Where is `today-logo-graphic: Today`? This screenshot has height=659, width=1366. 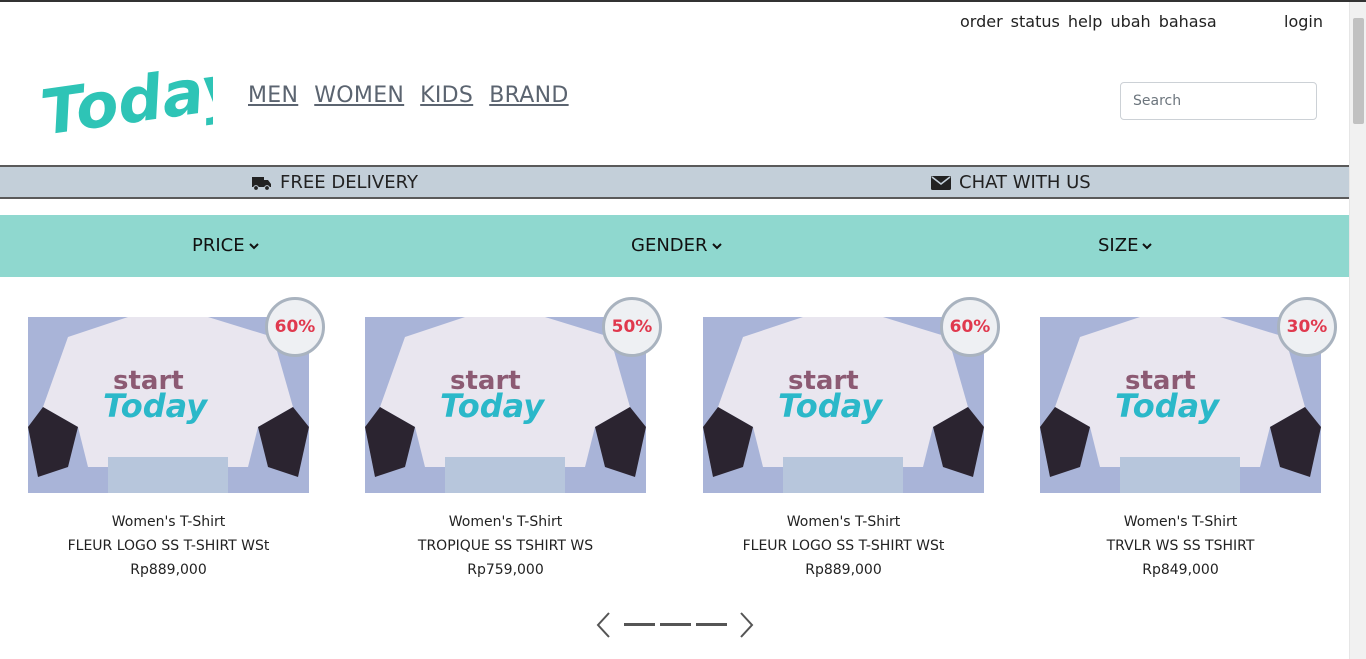
today-logo-graphic: Today is located at coordinates (143, 99).